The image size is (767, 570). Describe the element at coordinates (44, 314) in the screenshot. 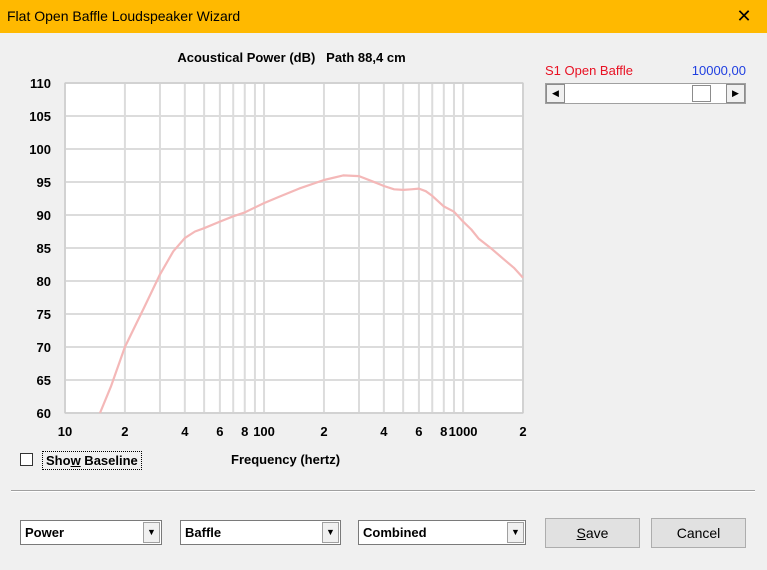

I see `y-tick-label: 75` at that location.